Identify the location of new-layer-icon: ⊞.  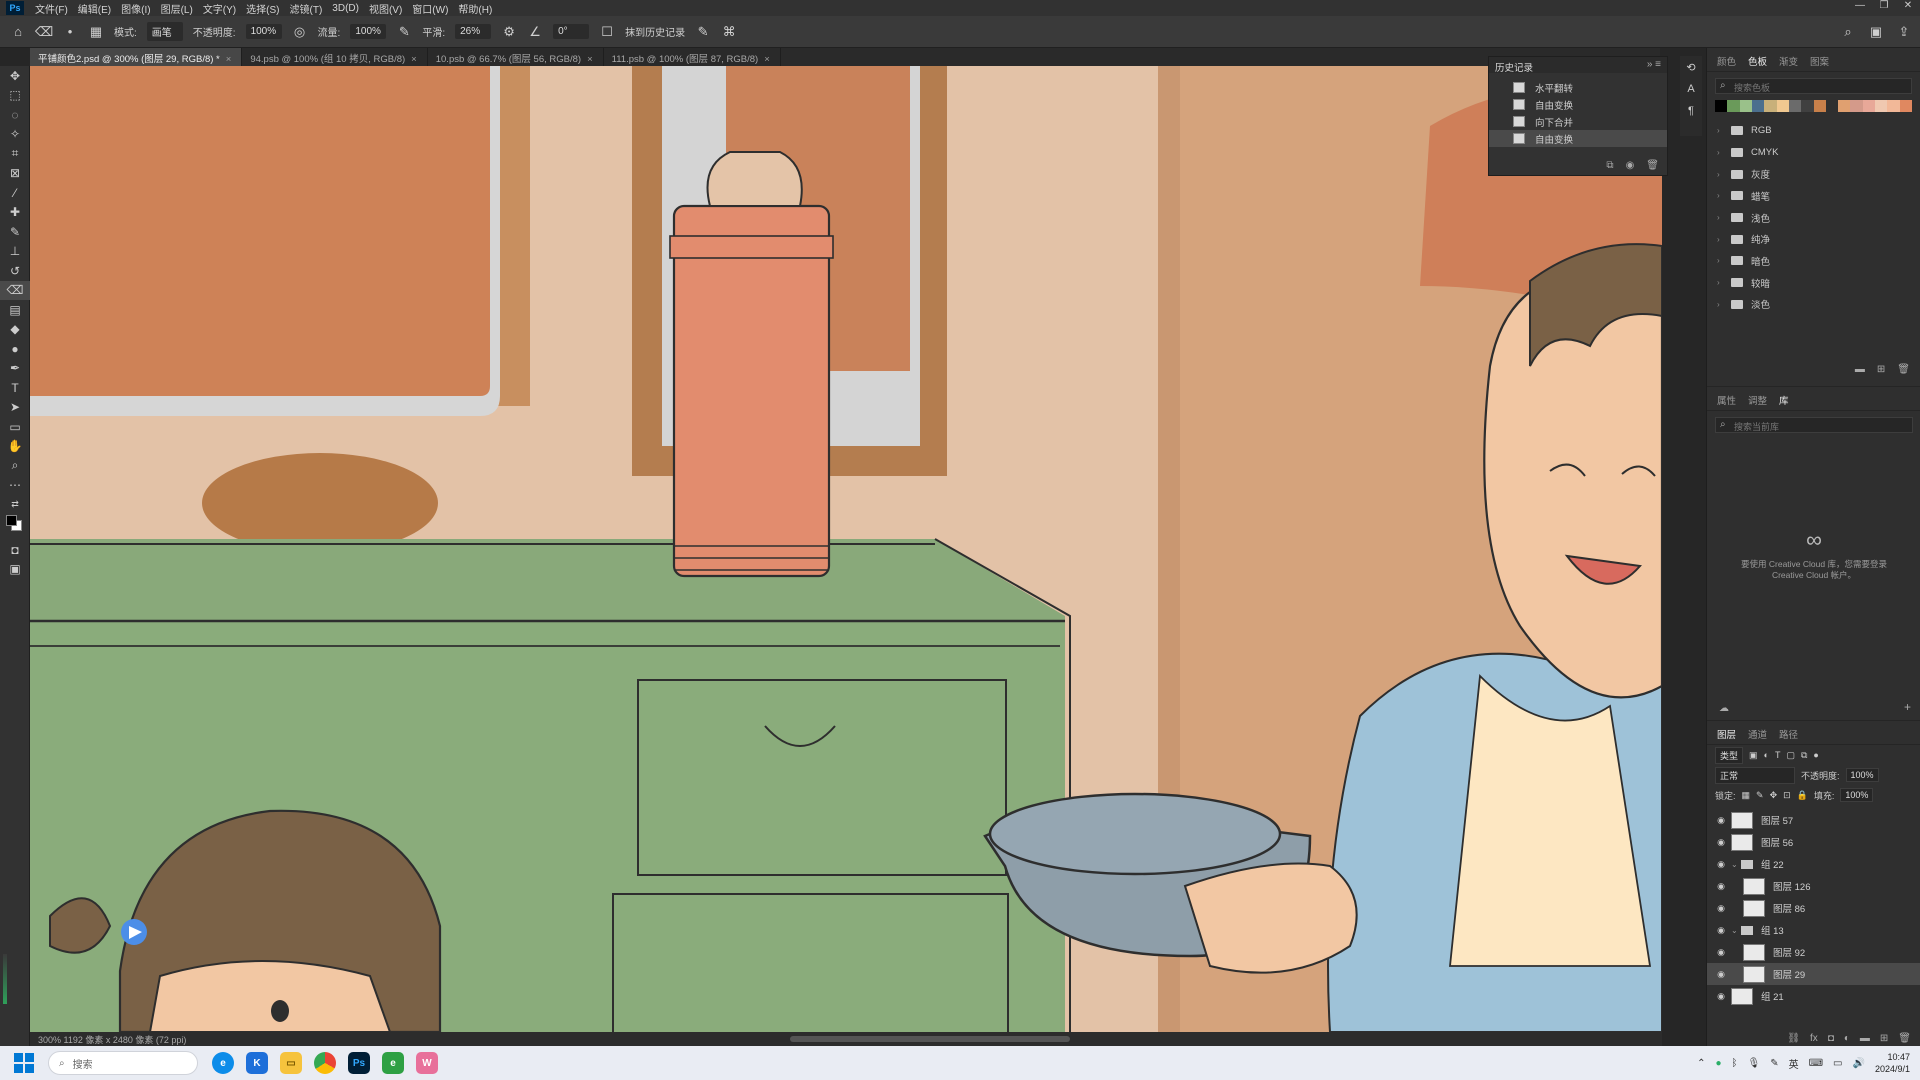
(1884, 1038).